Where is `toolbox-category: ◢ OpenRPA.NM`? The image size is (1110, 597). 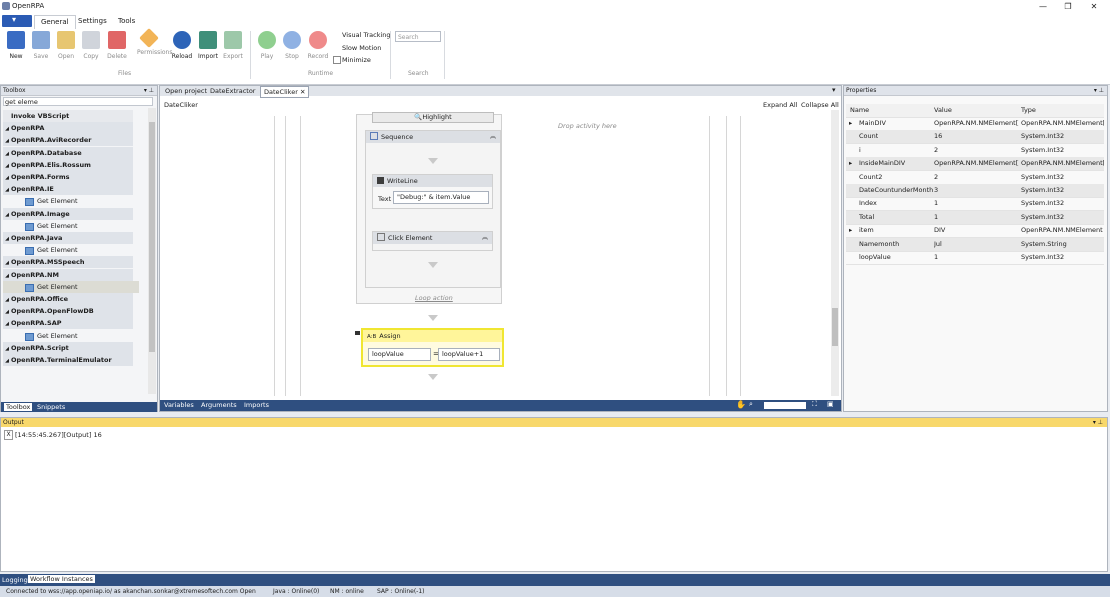
toolbox-category: ◢ OpenRPA.NM is located at coordinates (68, 275).